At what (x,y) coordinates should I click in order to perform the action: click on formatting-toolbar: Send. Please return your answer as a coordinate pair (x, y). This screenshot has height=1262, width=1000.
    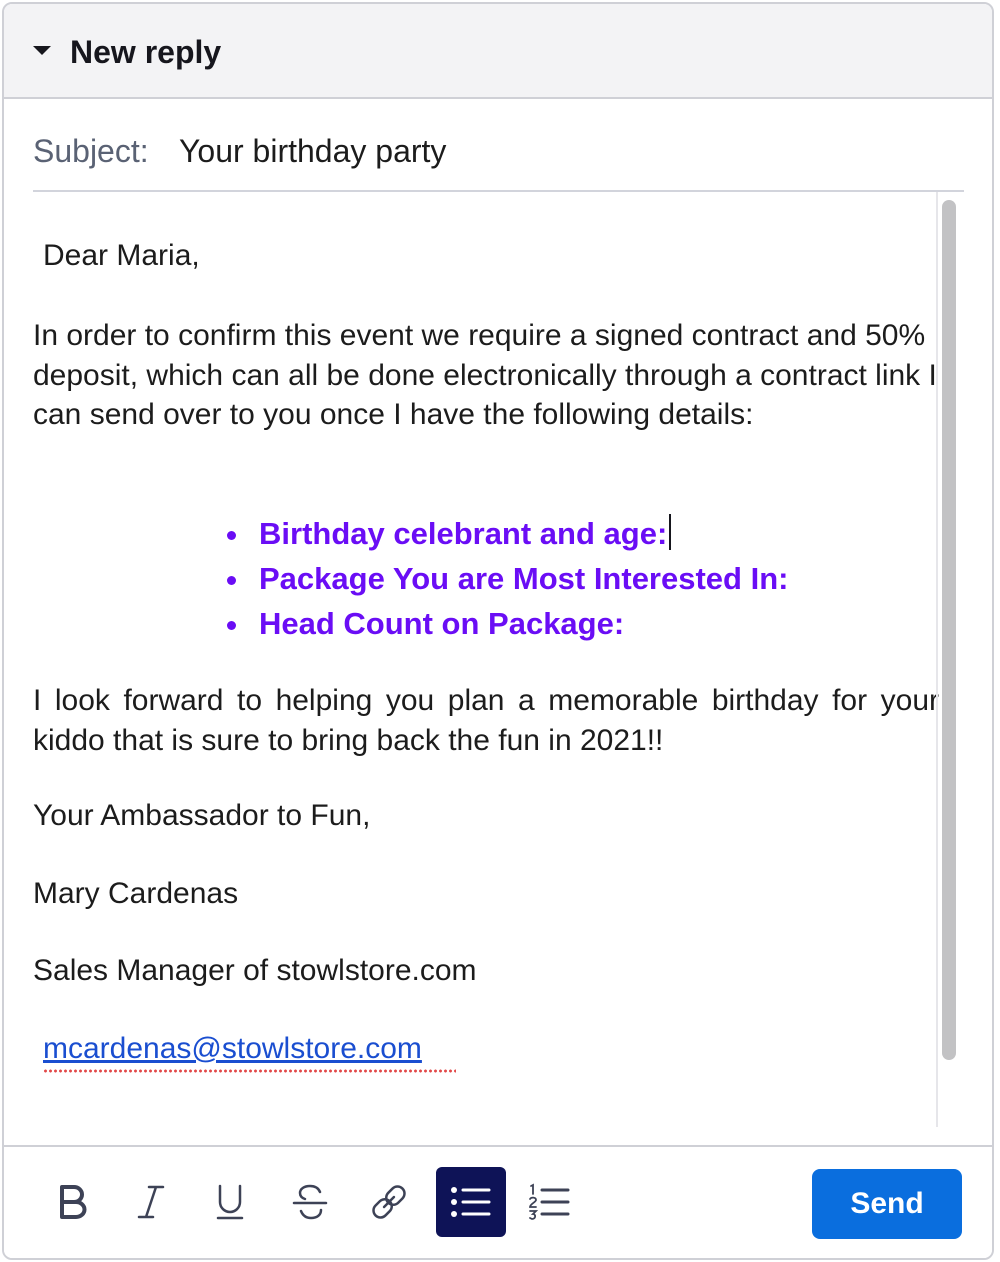
    Looking at the image, I should click on (498, 1201).